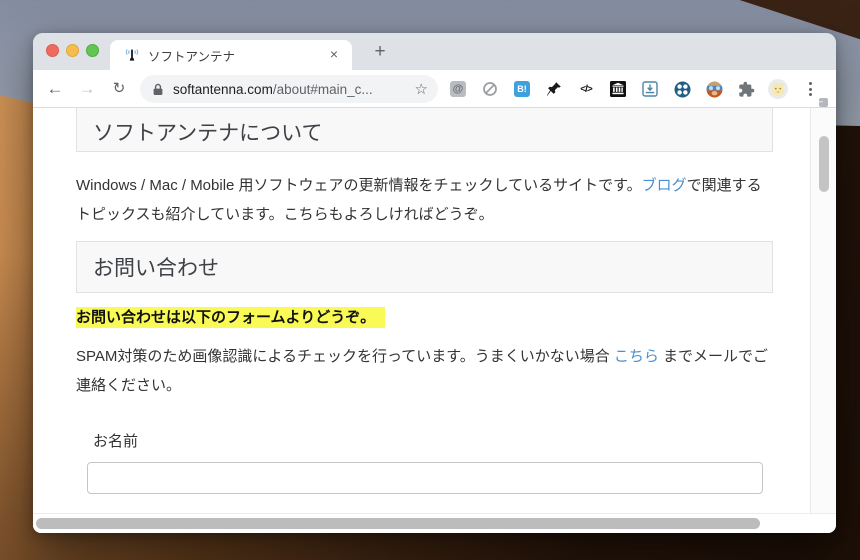 This screenshot has width=860, height=560. I want to click on name-input, so click(425, 478).